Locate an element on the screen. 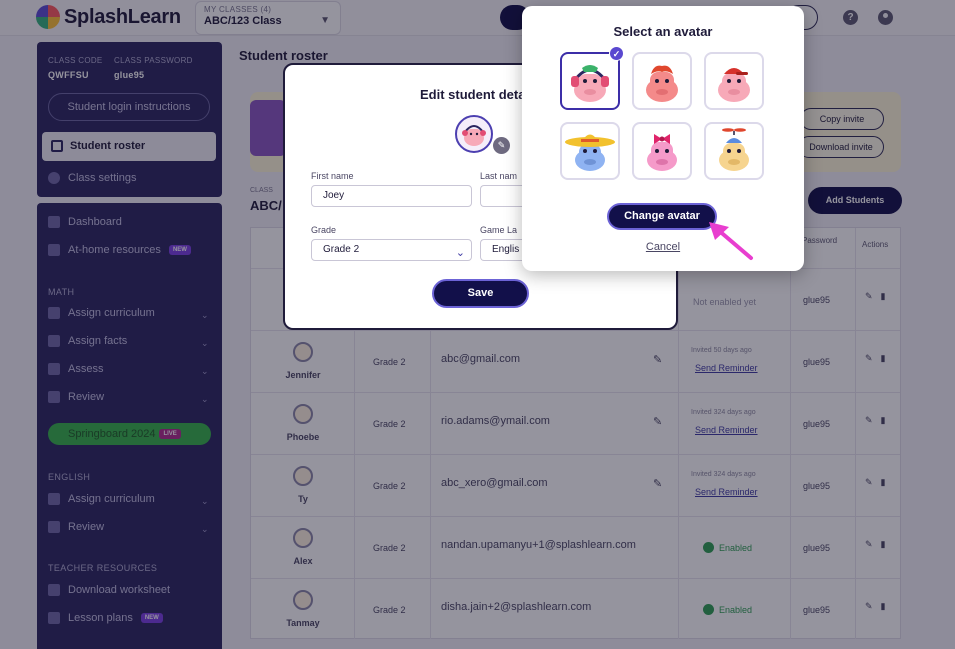  hippo-propeller-hat-icon is located at coordinates (734, 149).